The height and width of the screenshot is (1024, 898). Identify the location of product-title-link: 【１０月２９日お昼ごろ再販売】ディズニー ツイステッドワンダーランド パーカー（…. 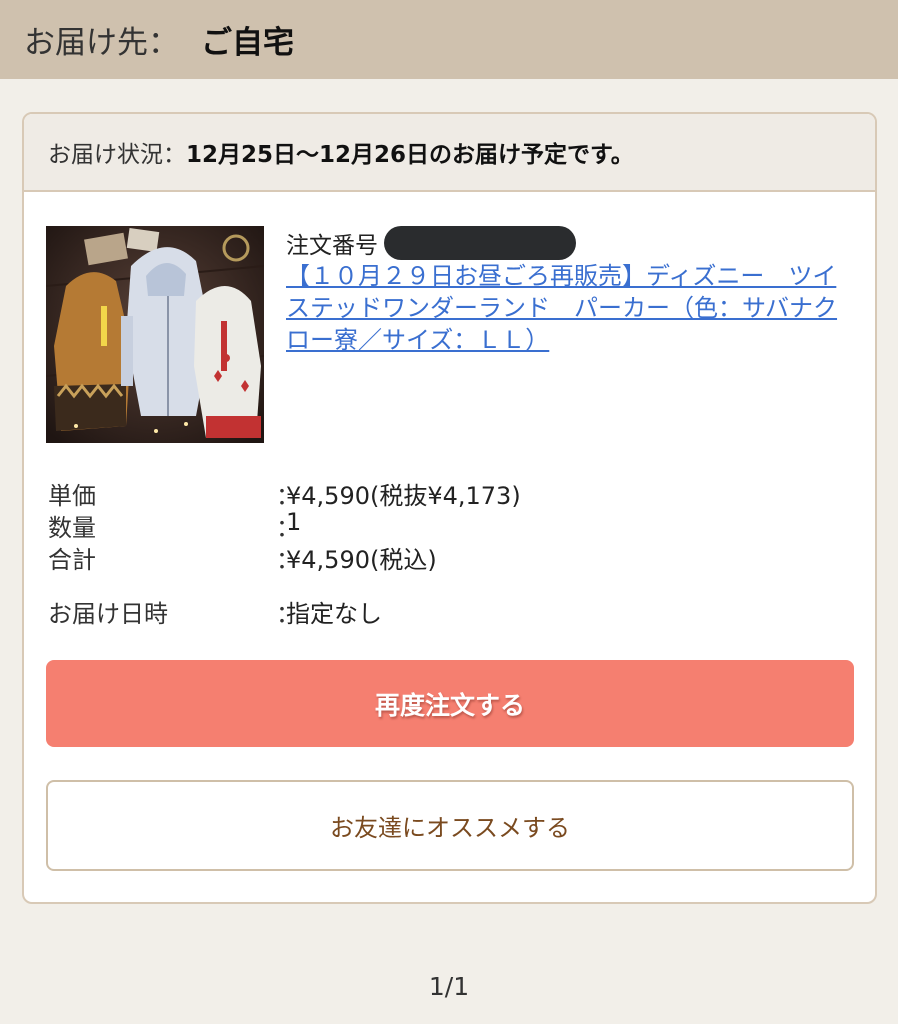
(566, 308).